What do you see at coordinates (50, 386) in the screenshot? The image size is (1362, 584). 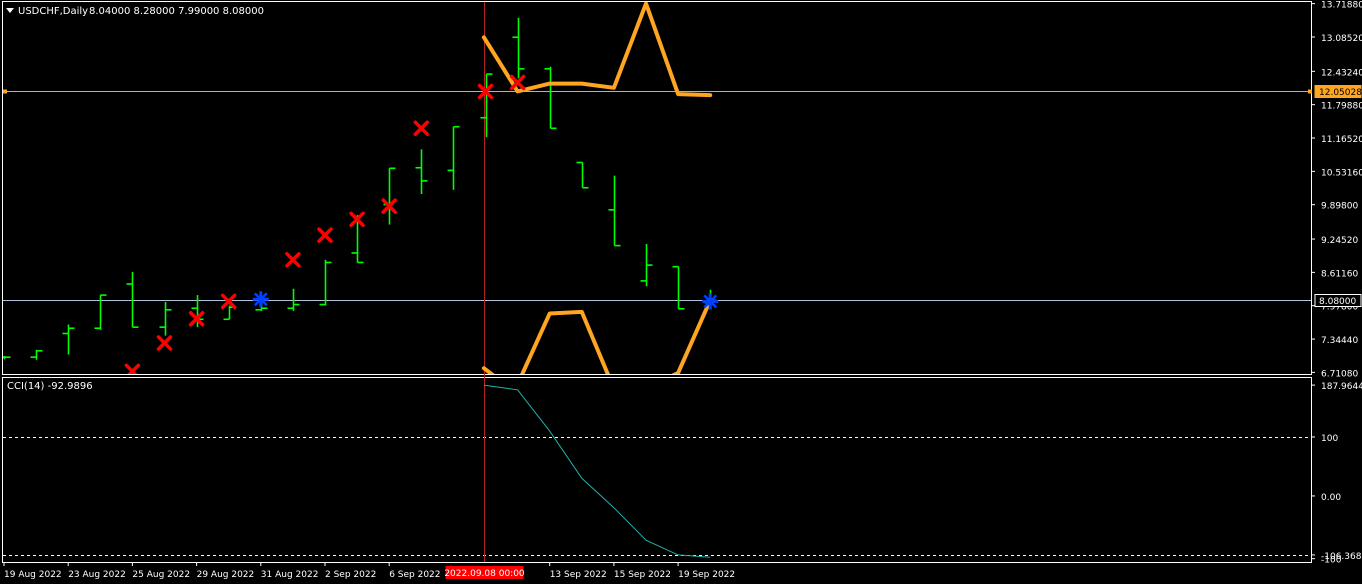 I see `cci-indicator-label: CCI(14) -92.9896` at bounding box center [50, 386].